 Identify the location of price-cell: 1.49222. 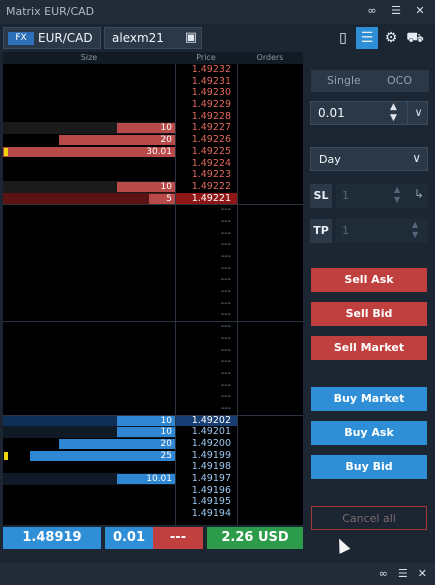
(206, 187).